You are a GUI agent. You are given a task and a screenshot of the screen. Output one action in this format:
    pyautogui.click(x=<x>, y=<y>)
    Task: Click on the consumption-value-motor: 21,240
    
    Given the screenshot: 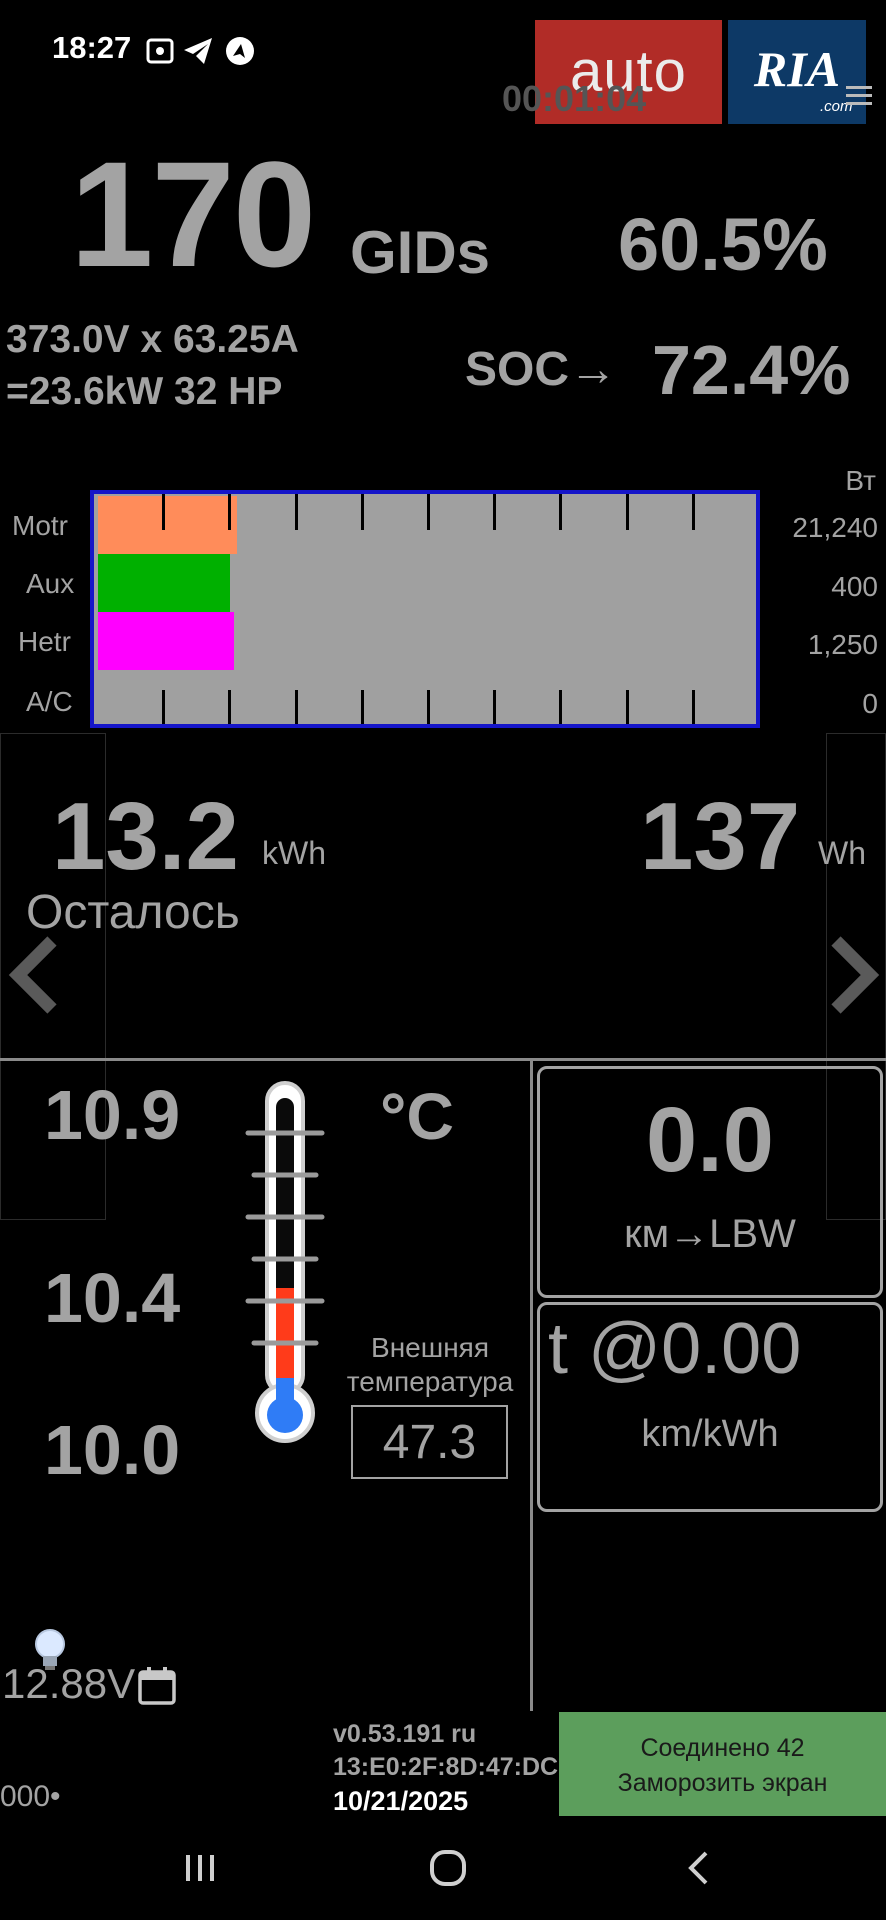 What is the action you would take?
    pyautogui.click(x=835, y=527)
    